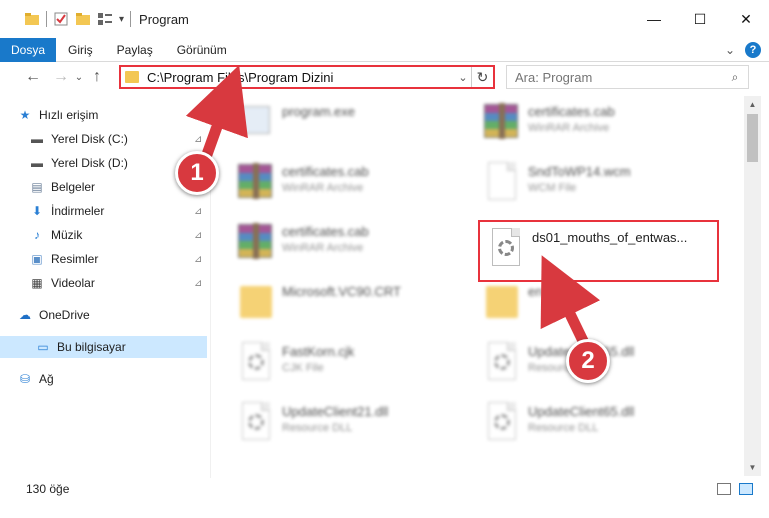  What do you see at coordinates (552, 188) in the screenshot?
I see `file-type: WCM File` at bounding box center [552, 188].